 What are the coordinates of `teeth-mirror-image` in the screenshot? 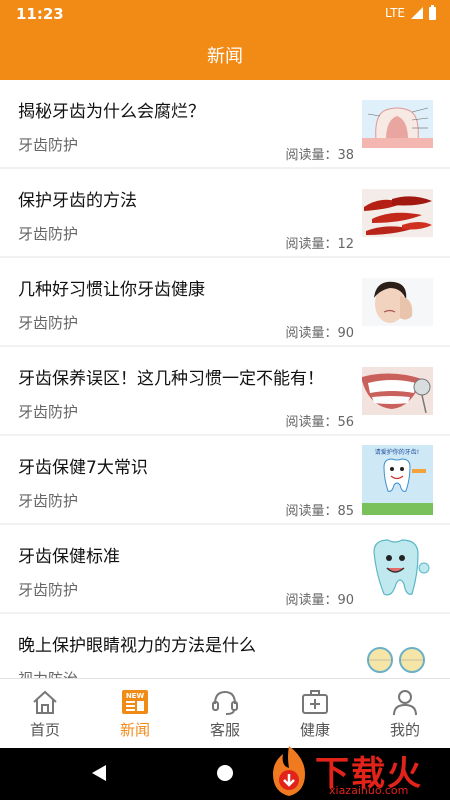 It's located at (397, 391).